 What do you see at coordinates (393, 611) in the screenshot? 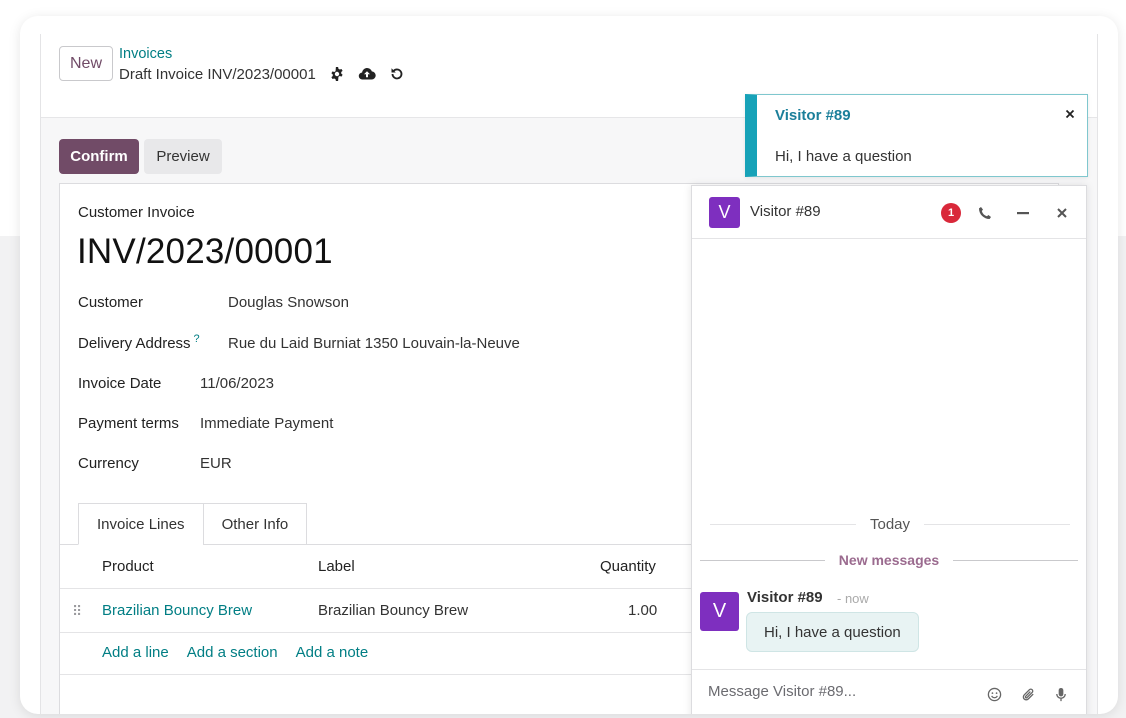
I see `row-label: Brazilian Bouncy Brew` at bounding box center [393, 611].